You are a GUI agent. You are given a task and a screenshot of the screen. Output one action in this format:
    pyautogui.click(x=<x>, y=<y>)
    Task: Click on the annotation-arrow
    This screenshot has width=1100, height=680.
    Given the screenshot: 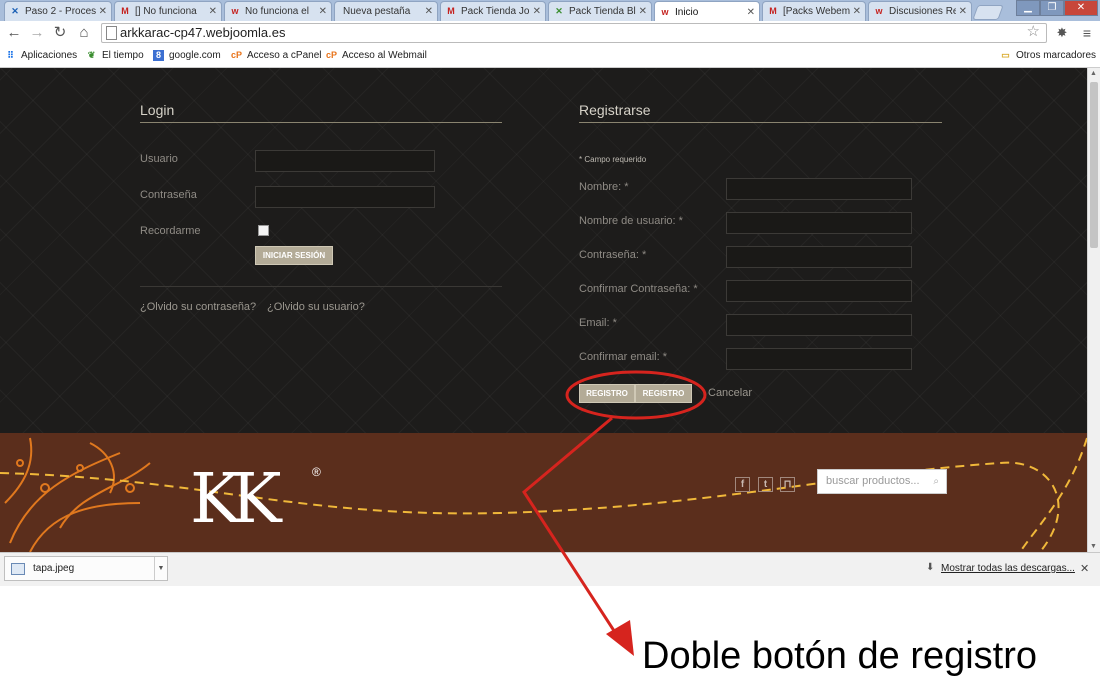 What is the action you would take?
    pyautogui.click(x=572, y=528)
    